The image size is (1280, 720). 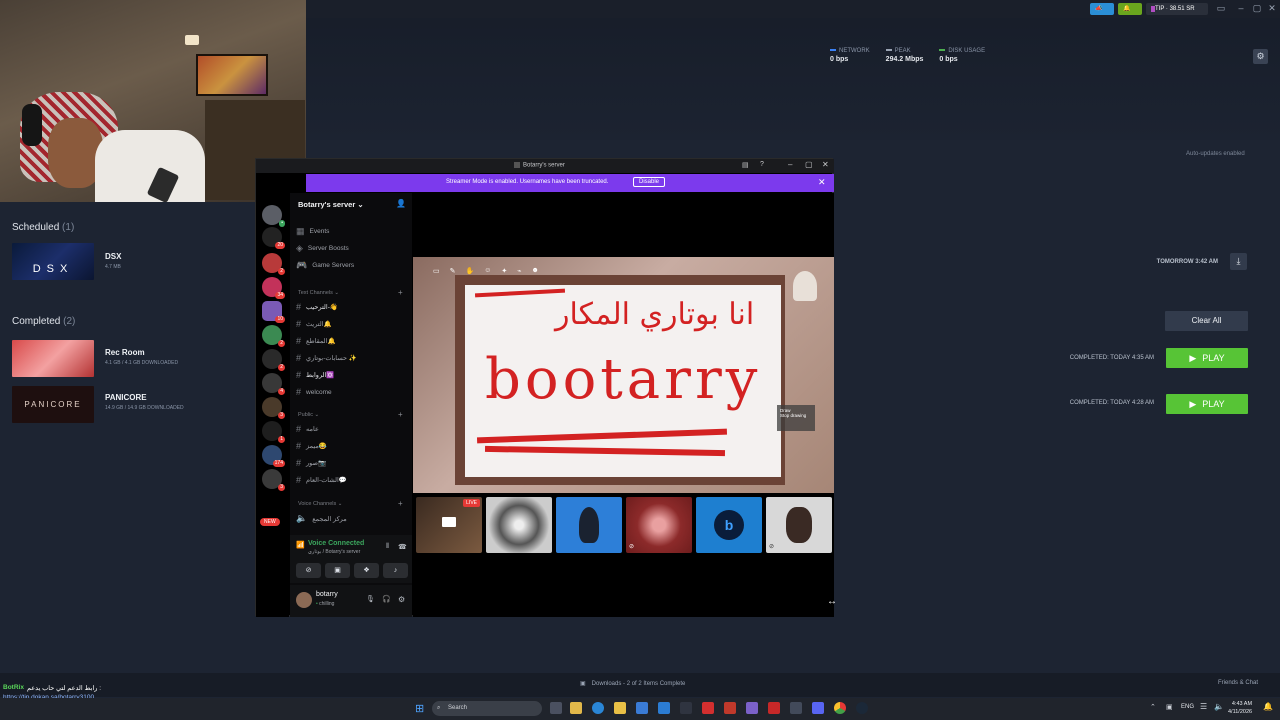 I want to click on steam-icon, so click(x=862, y=708).